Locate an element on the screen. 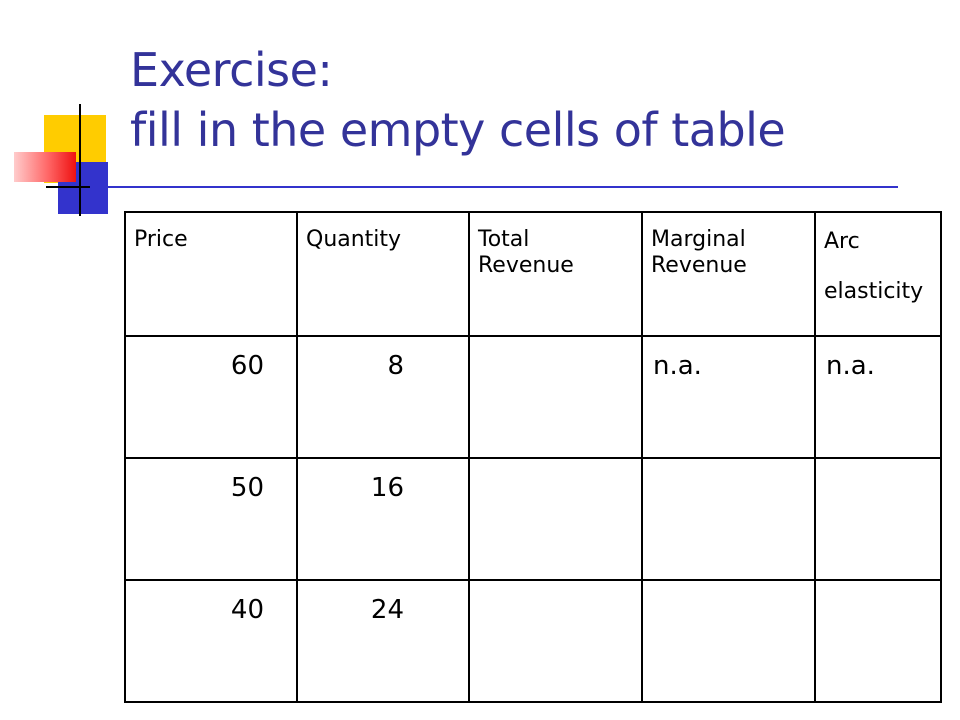  decorative-horizontal-line is located at coordinates (68, 187).